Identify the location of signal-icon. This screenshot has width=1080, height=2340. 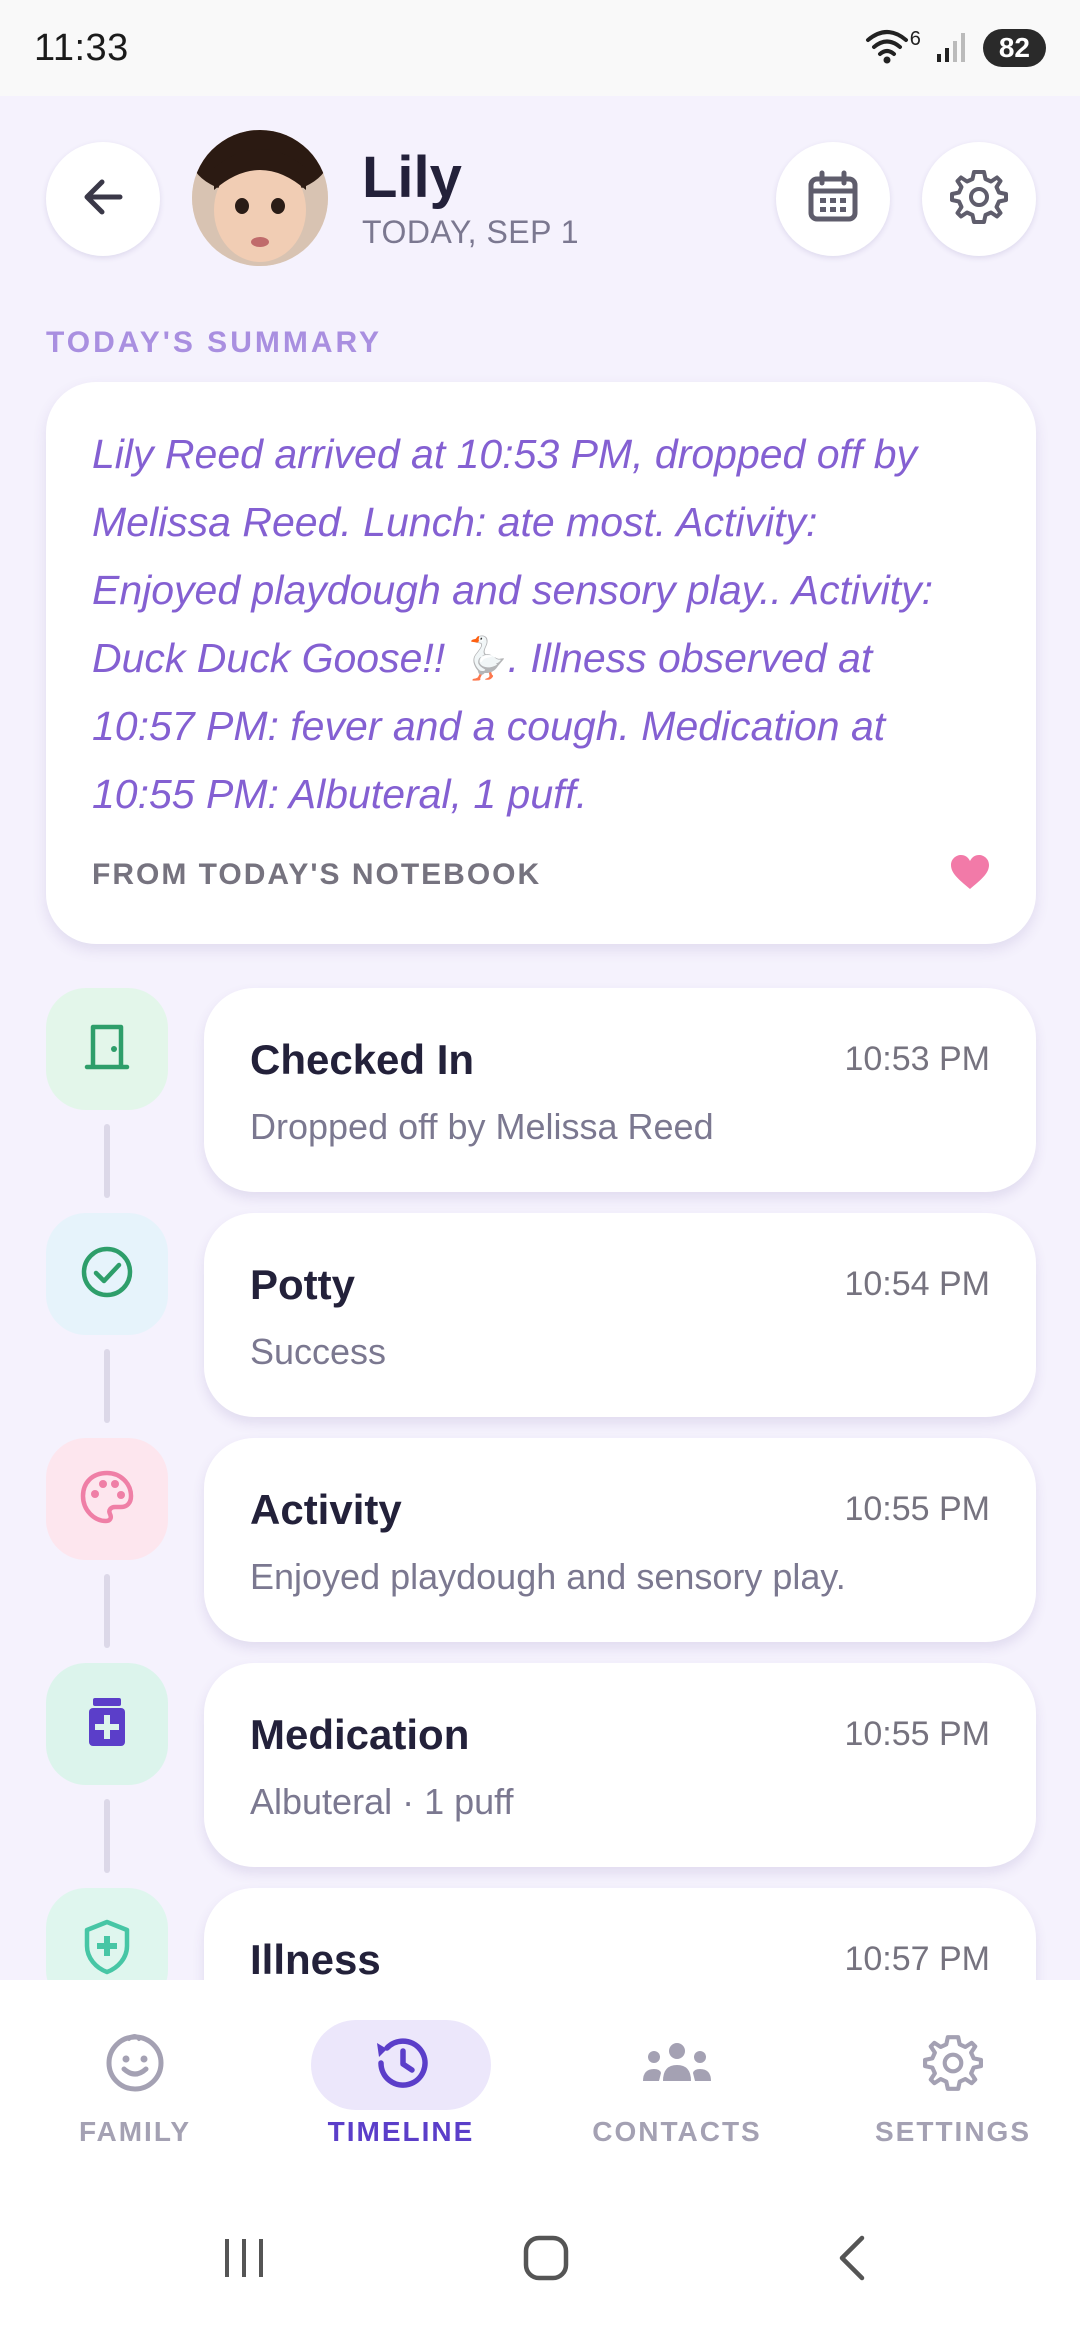
(952, 48).